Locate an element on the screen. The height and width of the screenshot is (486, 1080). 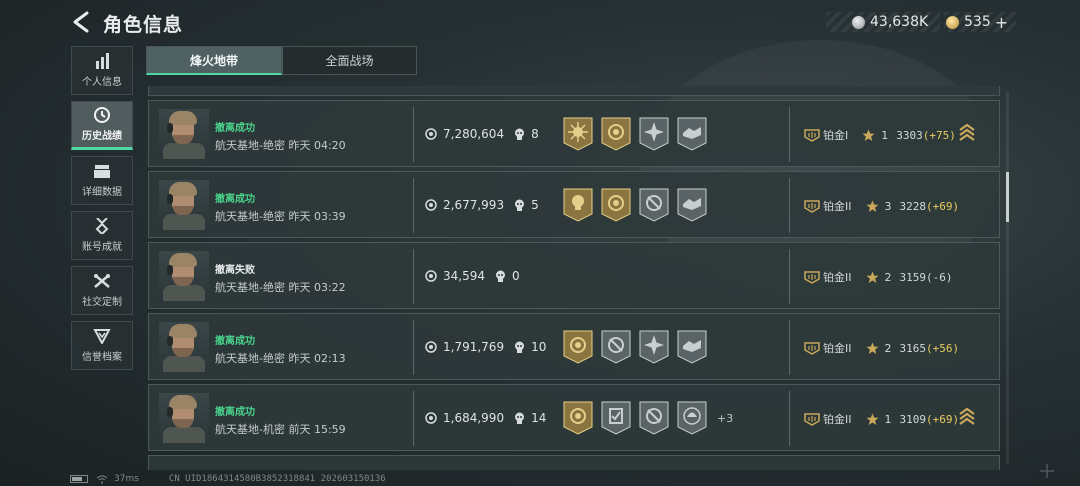
tab-hazard-zone: 烽火地带 is located at coordinates (214, 60).